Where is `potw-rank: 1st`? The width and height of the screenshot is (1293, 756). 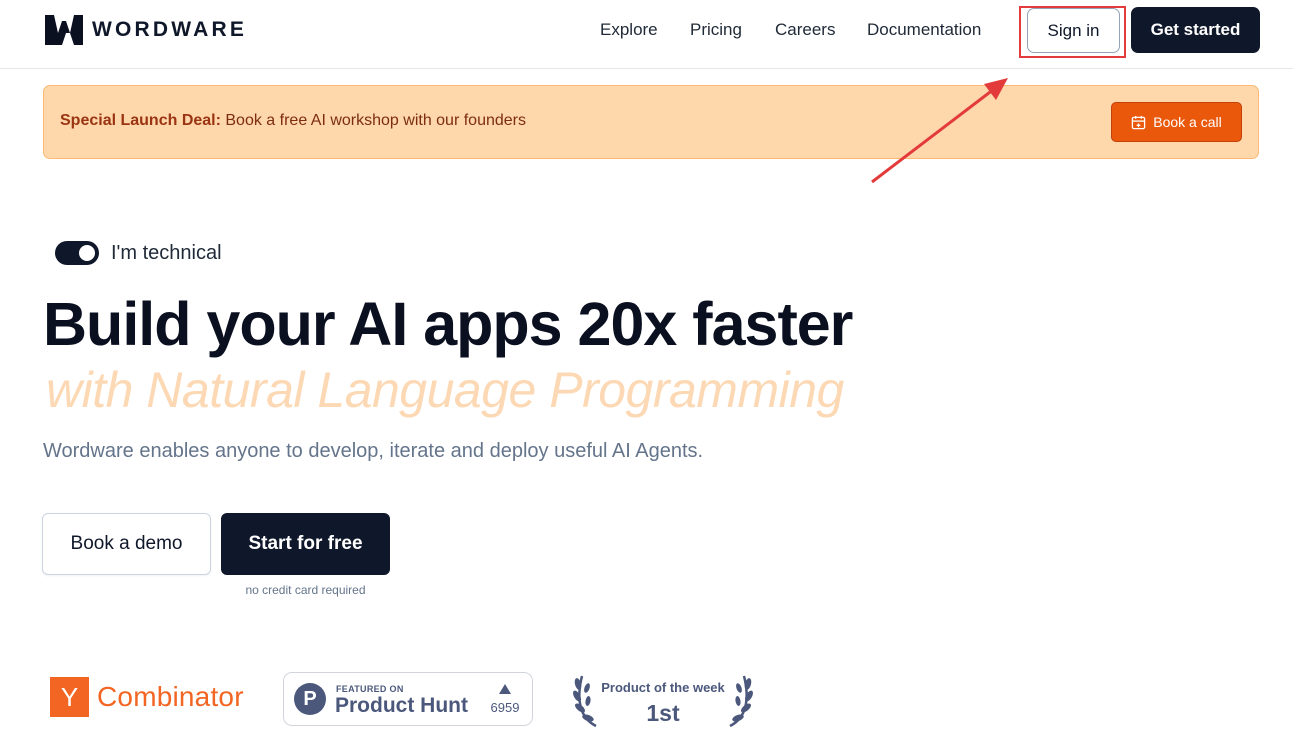
potw-rank: 1st is located at coordinates (663, 713).